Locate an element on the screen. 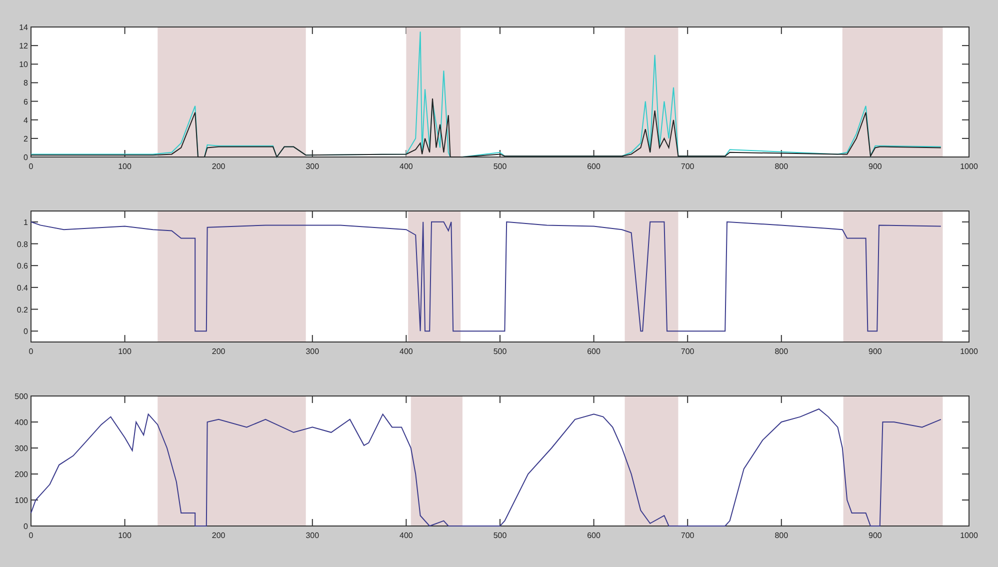 Image resolution: width=998 pixels, height=567 pixels. tick-label: 0.4 is located at coordinates (22, 287).